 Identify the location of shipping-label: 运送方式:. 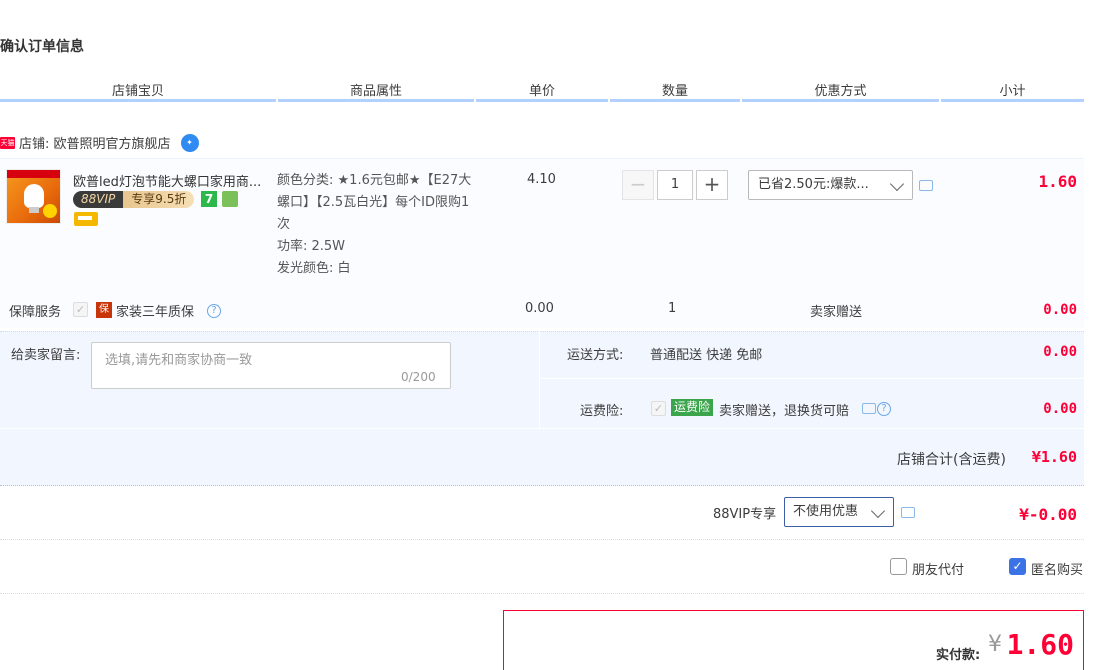
(595, 355).